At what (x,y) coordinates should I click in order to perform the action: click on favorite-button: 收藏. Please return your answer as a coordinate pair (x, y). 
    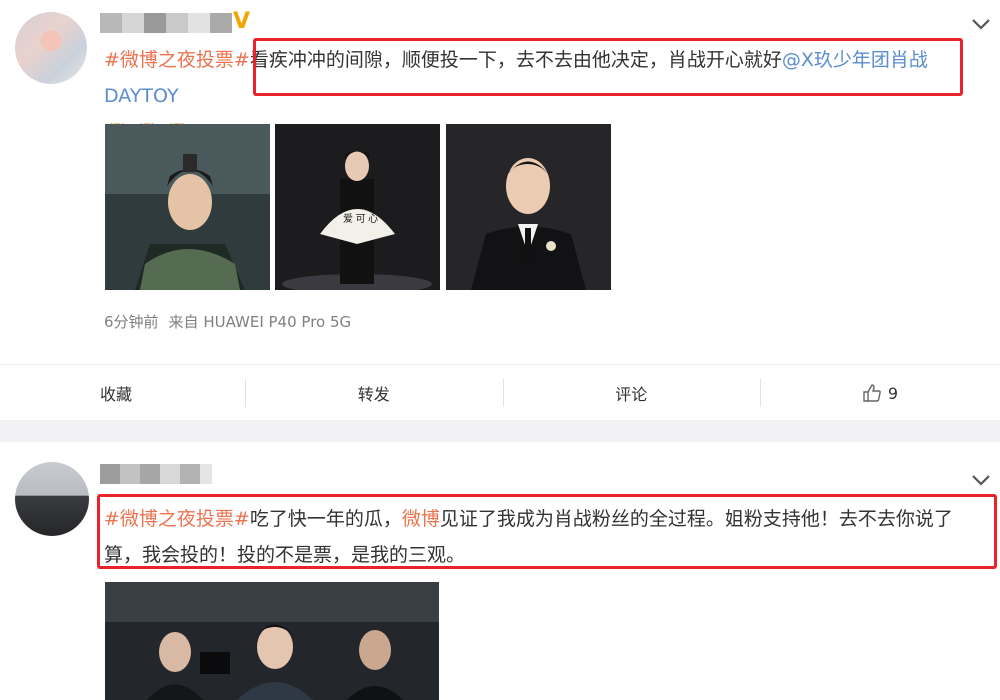
    Looking at the image, I should click on (122, 393).